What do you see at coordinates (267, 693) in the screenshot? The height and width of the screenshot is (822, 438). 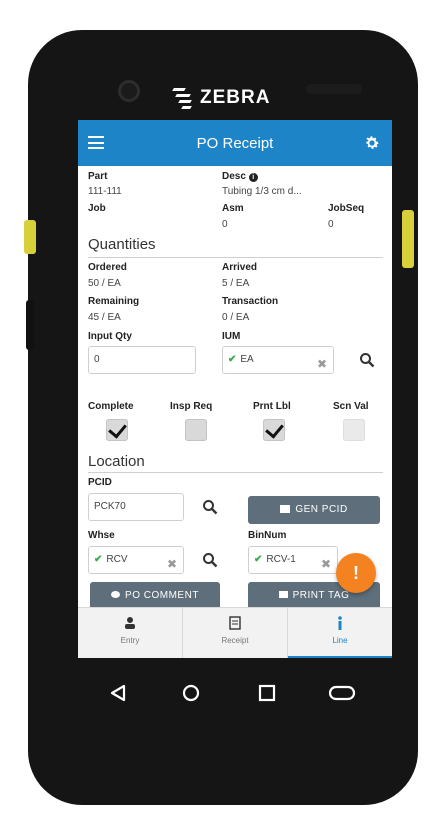 I see `recents-icon` at bounding box center [267, 693].